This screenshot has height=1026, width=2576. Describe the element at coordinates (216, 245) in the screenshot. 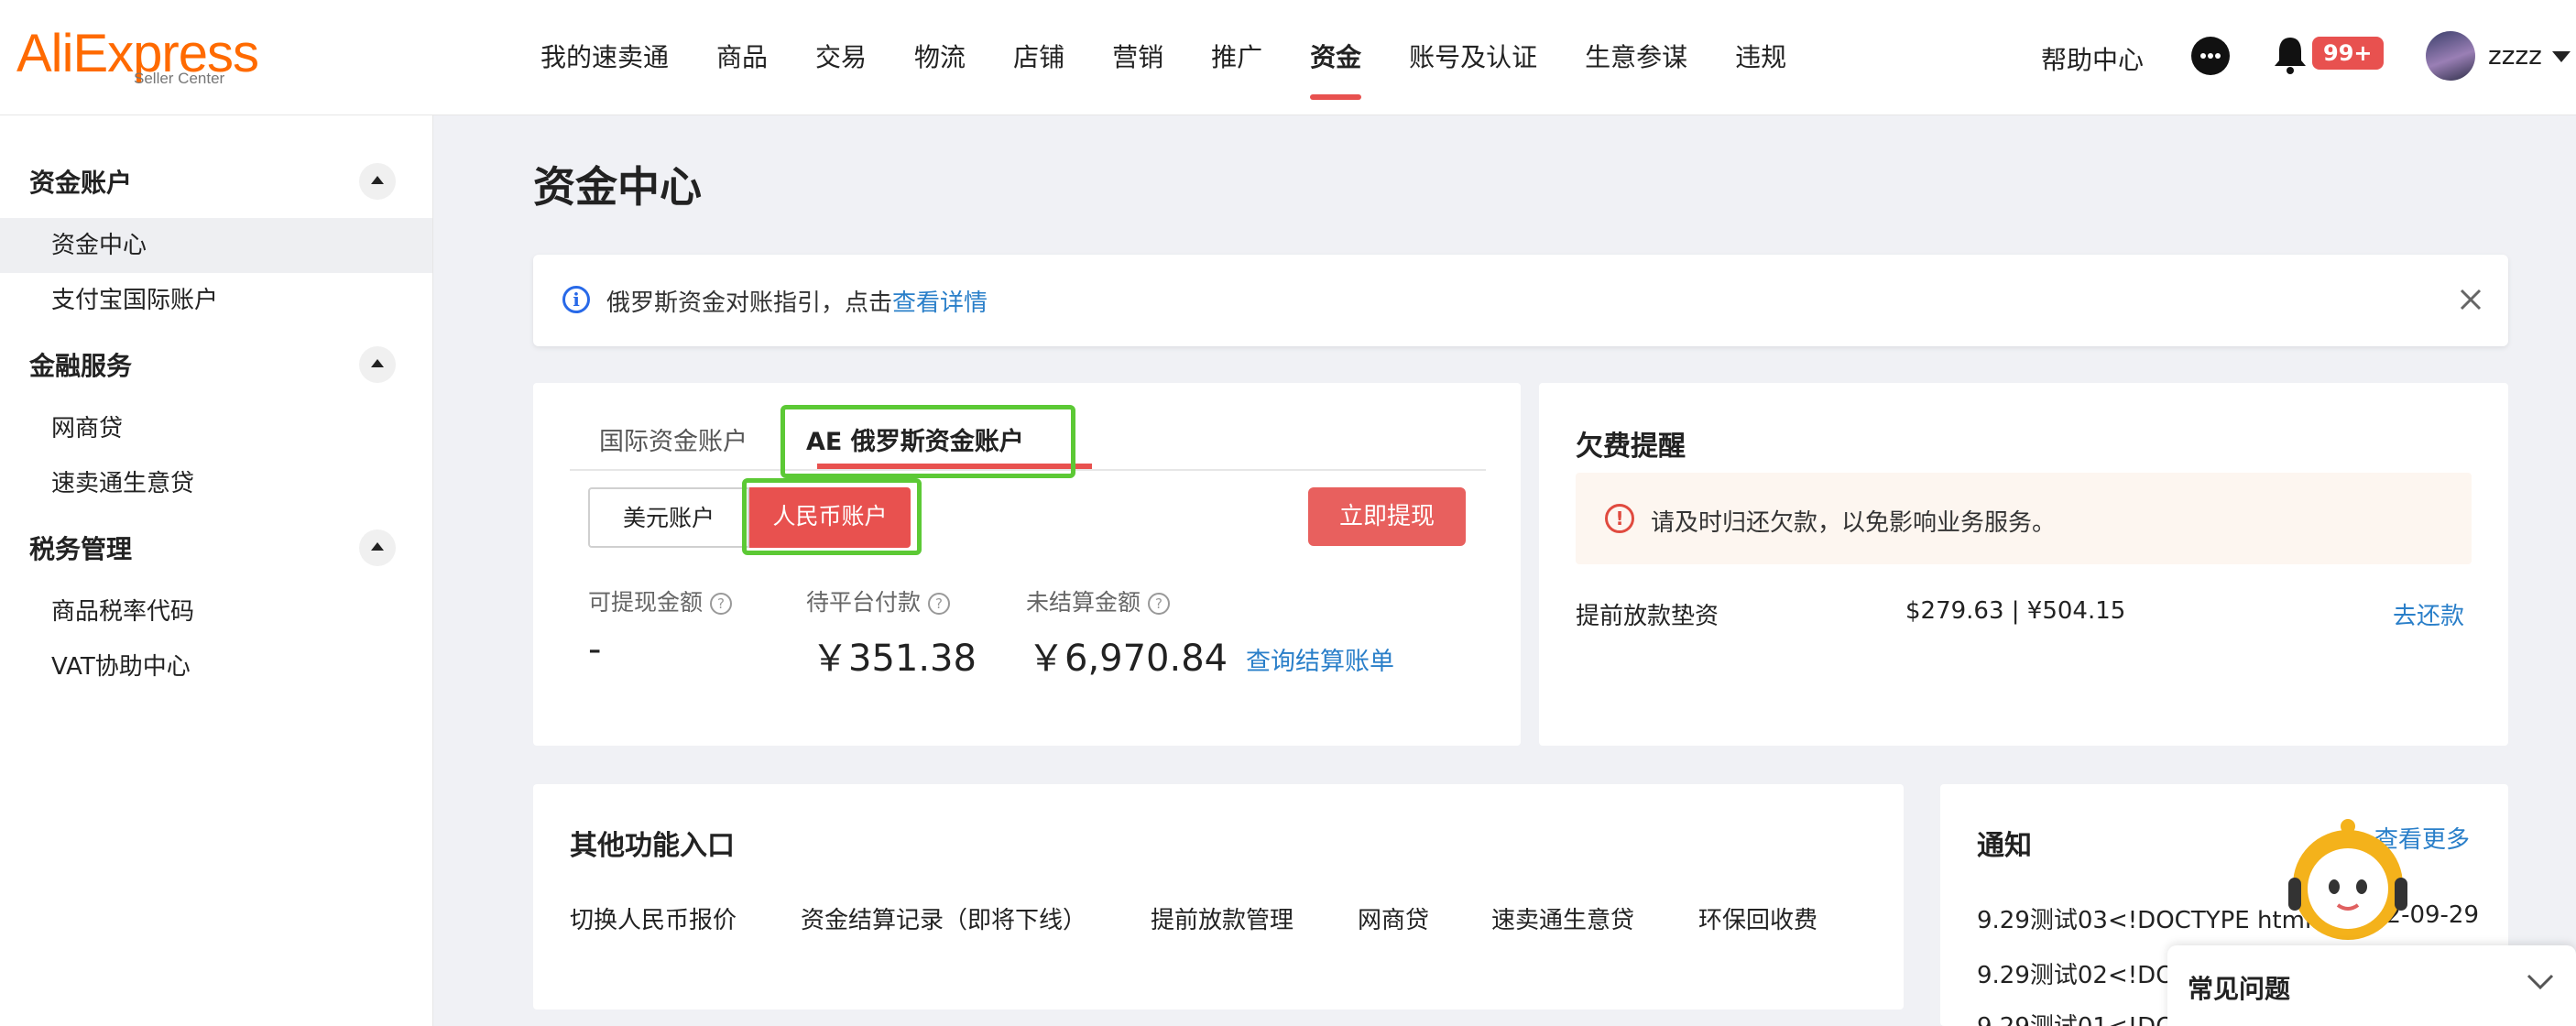

I see `sidebar-item-fund-center: 资金中心` at that location.